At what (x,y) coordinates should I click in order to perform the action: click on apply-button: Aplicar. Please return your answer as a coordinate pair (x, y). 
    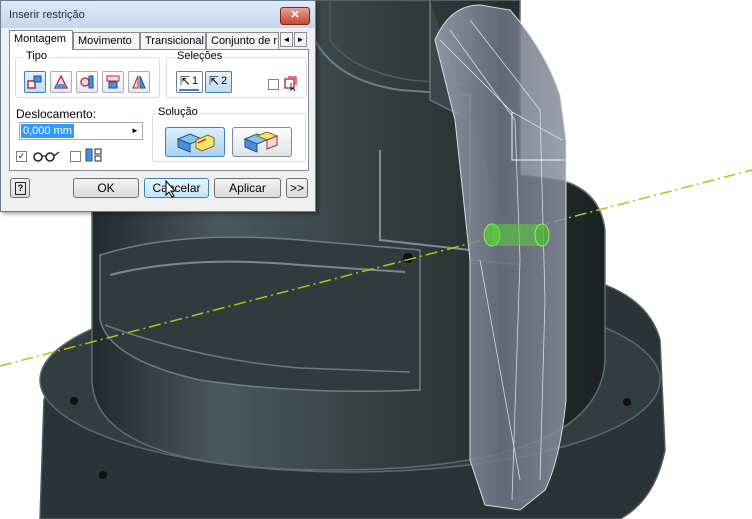
    Looking at the image, I should click on (247, 188).